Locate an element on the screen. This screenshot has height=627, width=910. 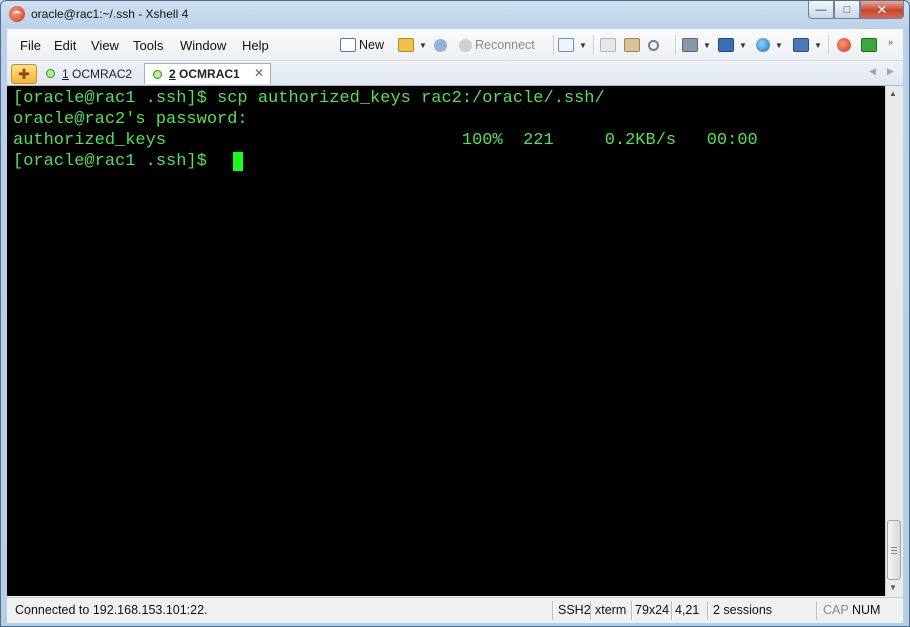
magnifier-icon is located at coordinates (653, 45).